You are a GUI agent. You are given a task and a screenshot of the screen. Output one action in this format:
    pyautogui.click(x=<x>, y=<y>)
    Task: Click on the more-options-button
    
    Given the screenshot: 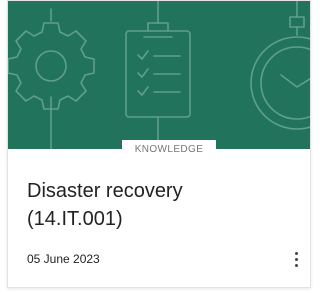 What is the action you would take?
    pyautogui.click(x=296, y=260)
    